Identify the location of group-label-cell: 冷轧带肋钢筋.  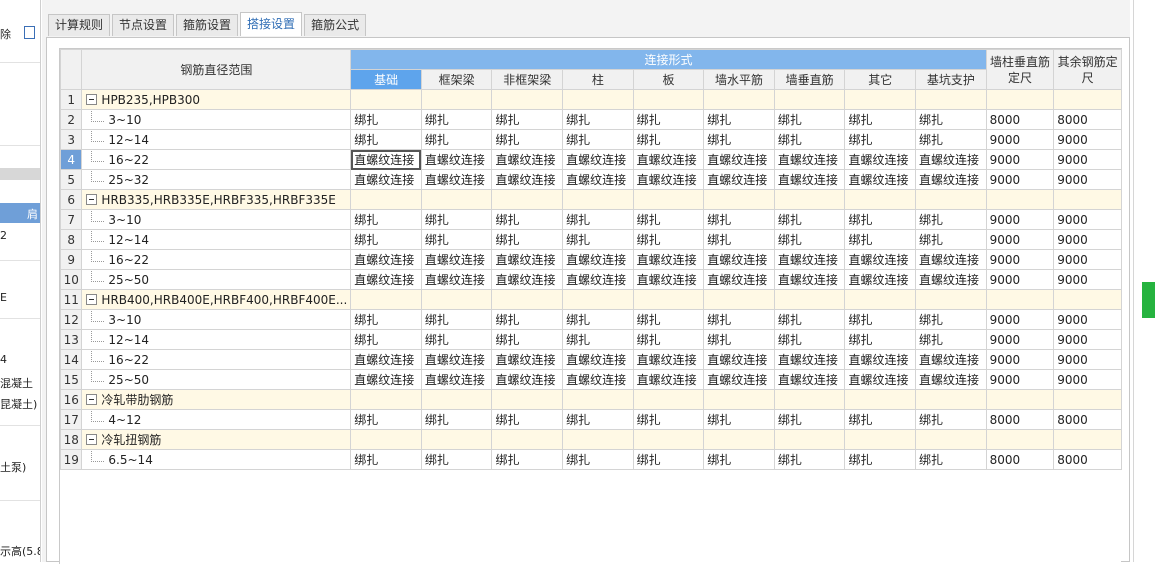
(216, 399).